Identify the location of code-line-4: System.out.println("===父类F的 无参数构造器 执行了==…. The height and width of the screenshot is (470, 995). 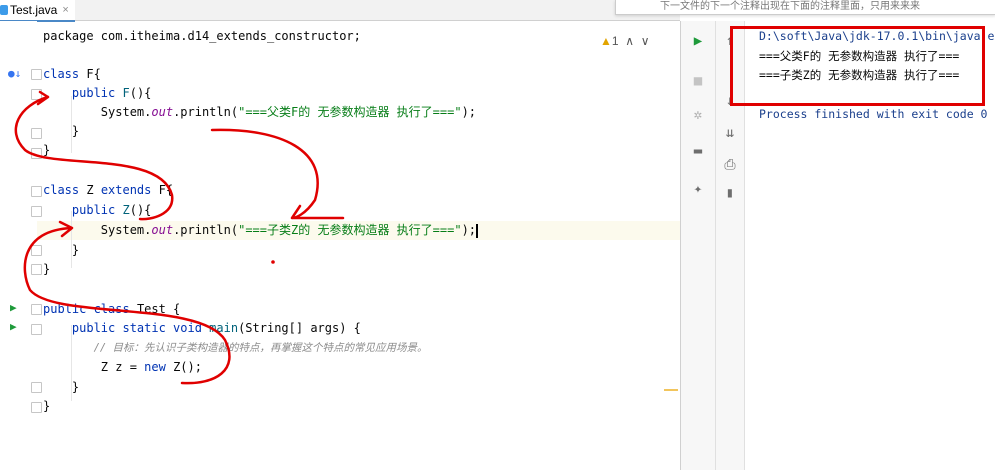
(260, 112).